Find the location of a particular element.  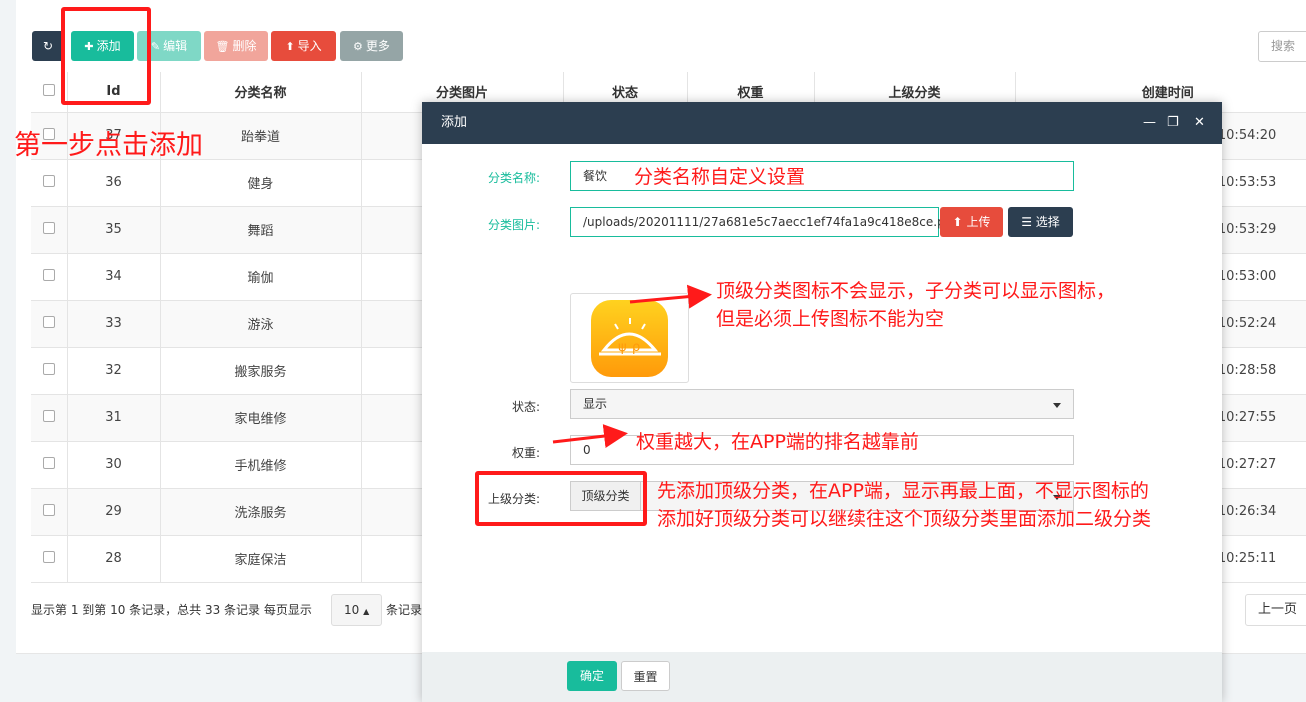

arrow-icon-note is located at coordinates (670, 296).